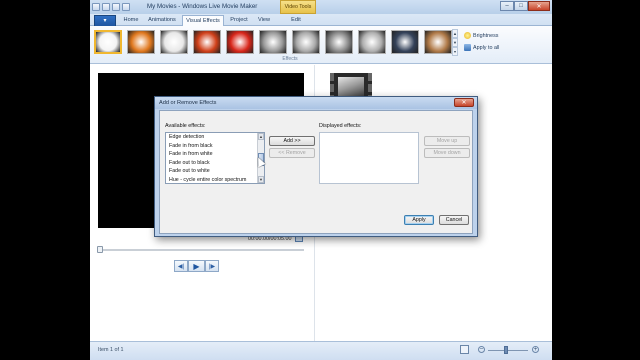 This screenshot has height=360, width=640. What do you see at coordinates (185, 126) in the screenshot?
I see `available-effects-label: Available effects:` at bounding box center [185, 126].